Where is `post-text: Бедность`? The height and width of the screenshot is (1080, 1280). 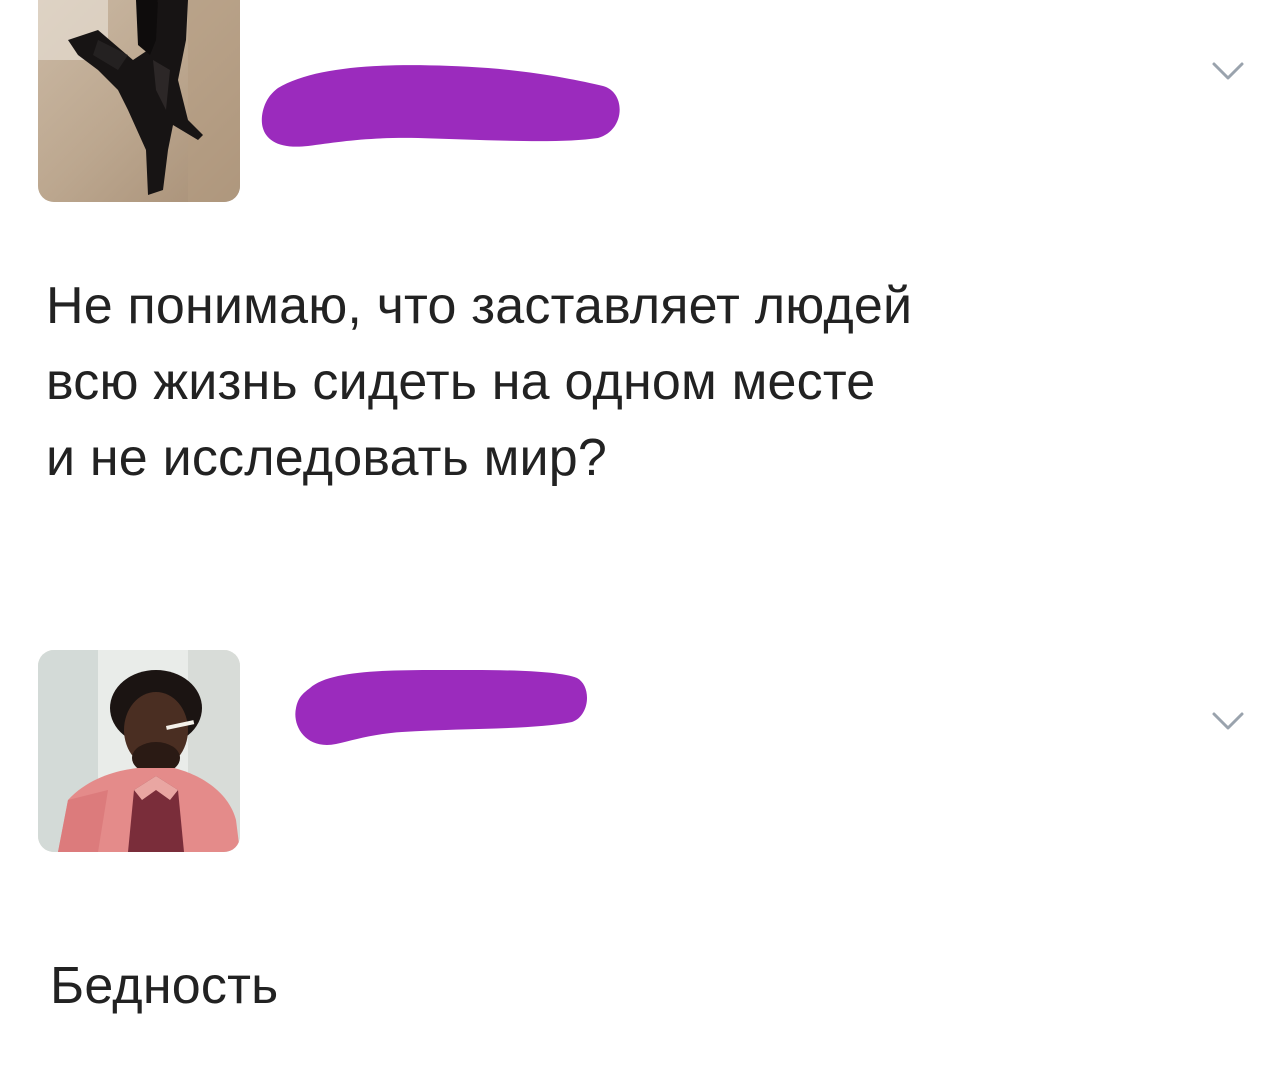
post-text: Бедность is located at coordinates (164, 986).